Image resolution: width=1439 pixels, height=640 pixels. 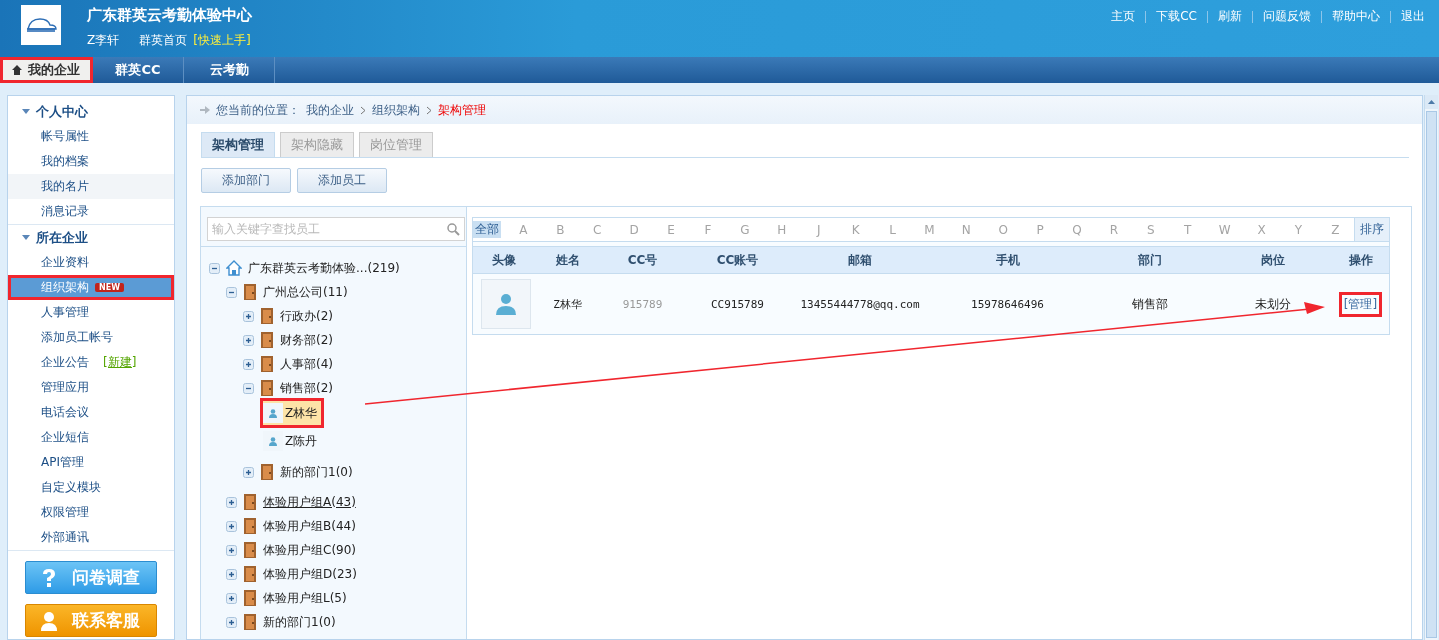 I want to click on sidebar-item: 我的名片, so click(x=91, y=186).